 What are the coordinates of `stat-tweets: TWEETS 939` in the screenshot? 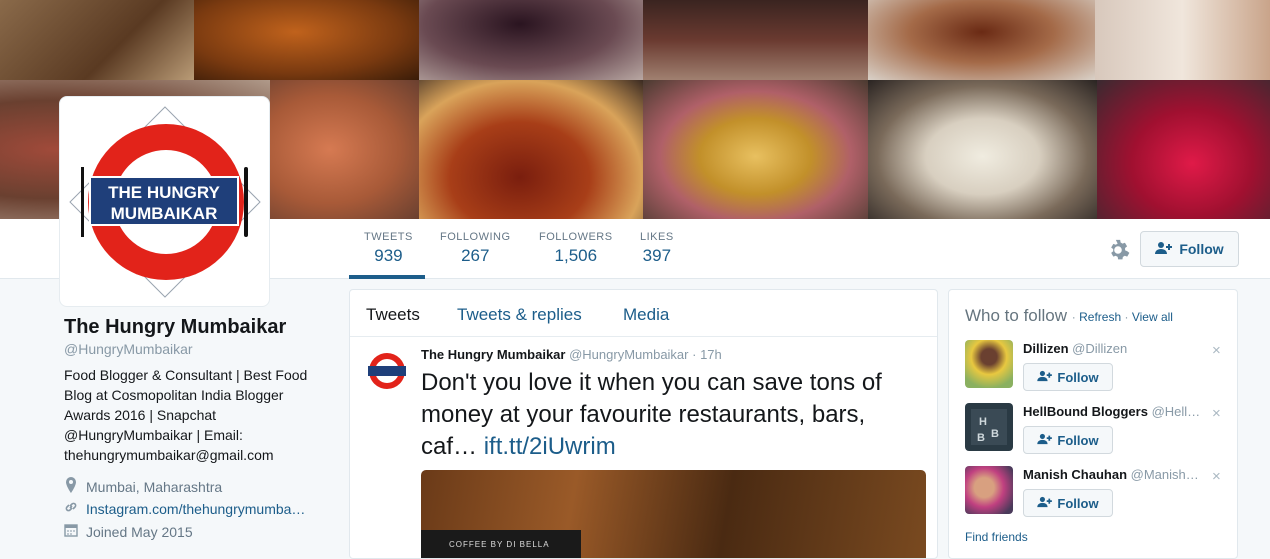 It's located at (388, 248).